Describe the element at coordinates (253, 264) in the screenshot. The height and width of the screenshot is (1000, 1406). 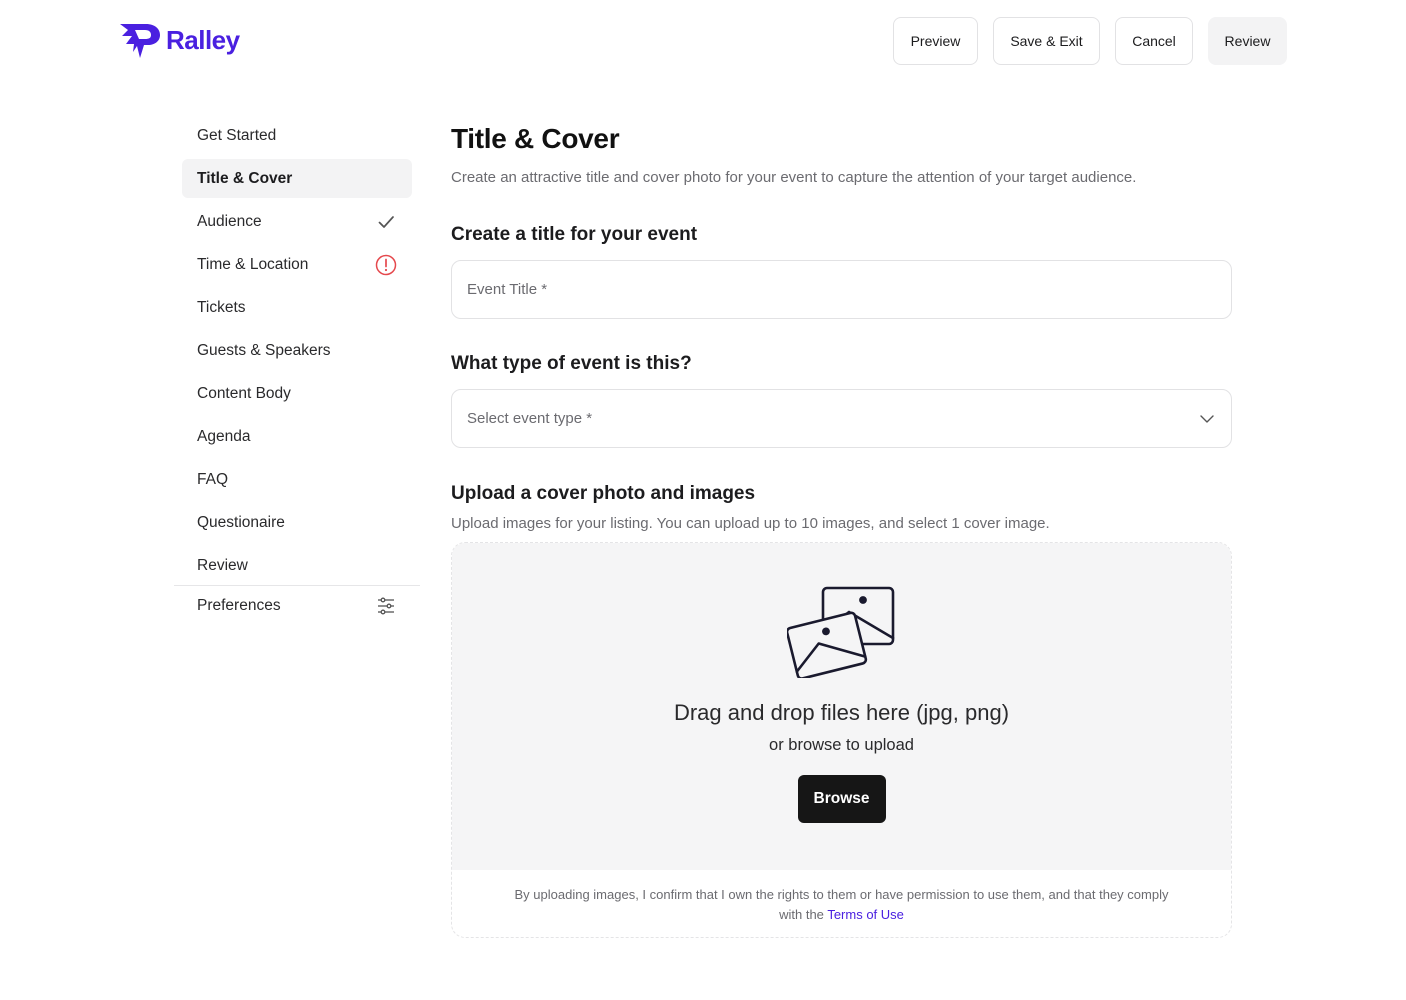
I see `sidebar-item-label: Time & Location` at that location.